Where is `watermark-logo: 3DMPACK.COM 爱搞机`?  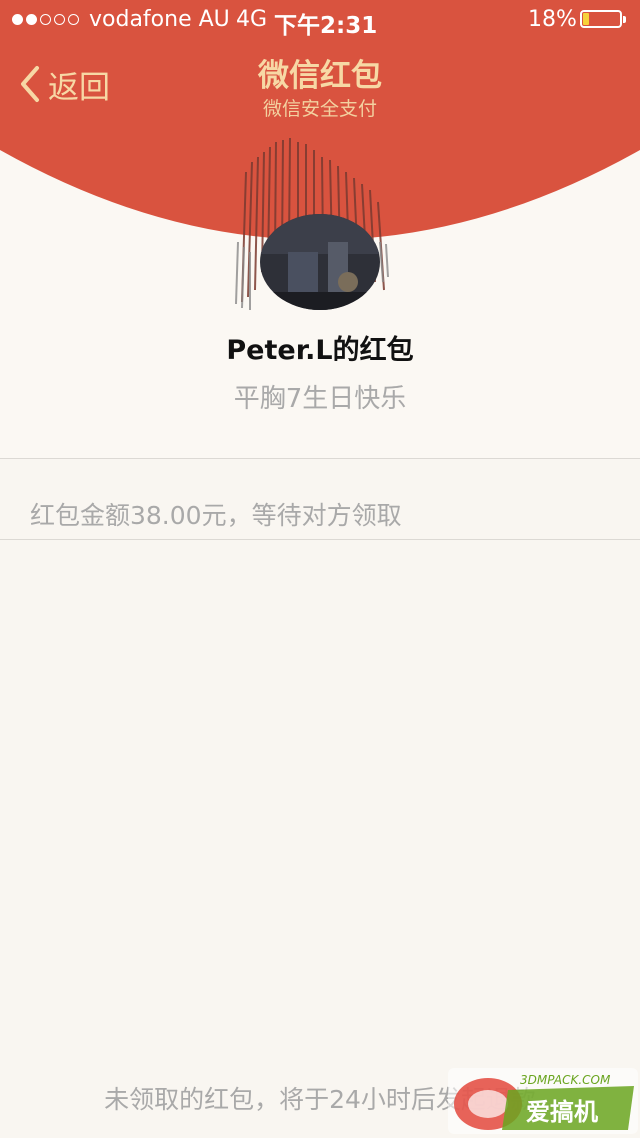
watermark-logo: 3DMPACK.COM 爱搞机 is located at coordinates (543, 1101).